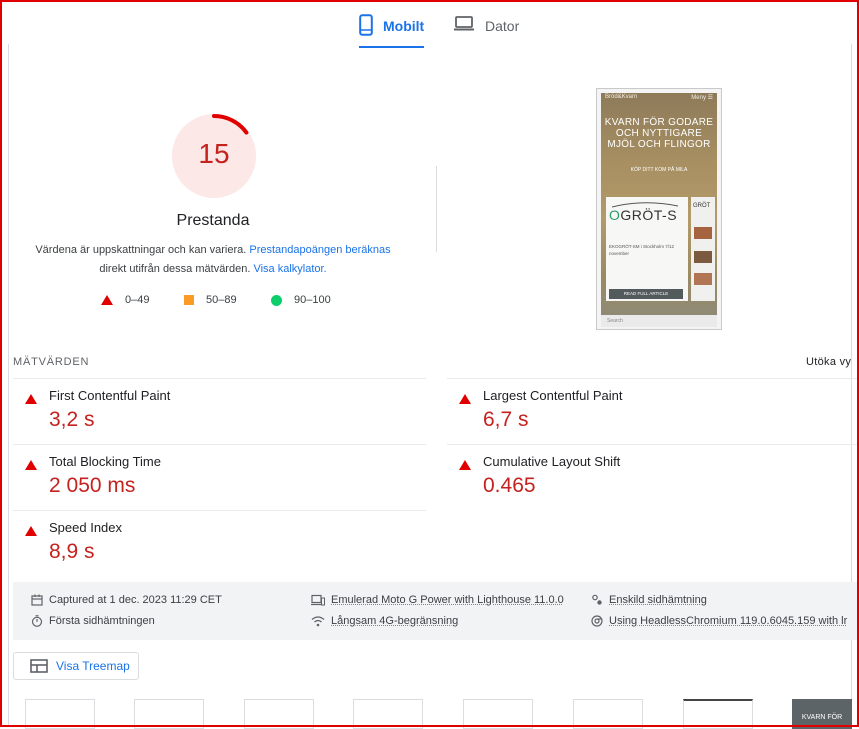 This screenshot has width=859, height=729. What do you see at coordinates (506, 420) in the screenshot?
I see `metric-value: 6,7 s` at bounding box center [506, 420].